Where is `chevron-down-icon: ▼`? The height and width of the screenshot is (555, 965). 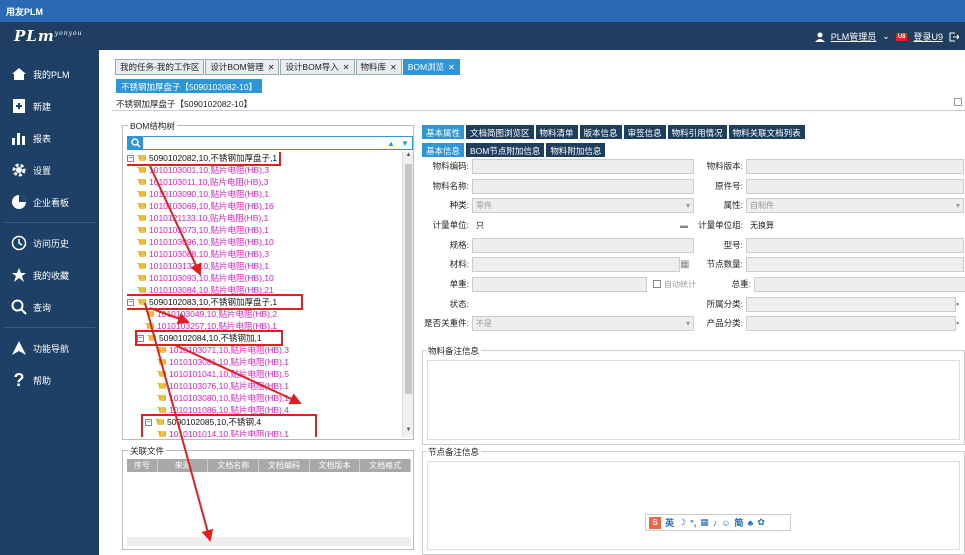
chevron-down-icon: ▼ is located at coordinates (405, 143).